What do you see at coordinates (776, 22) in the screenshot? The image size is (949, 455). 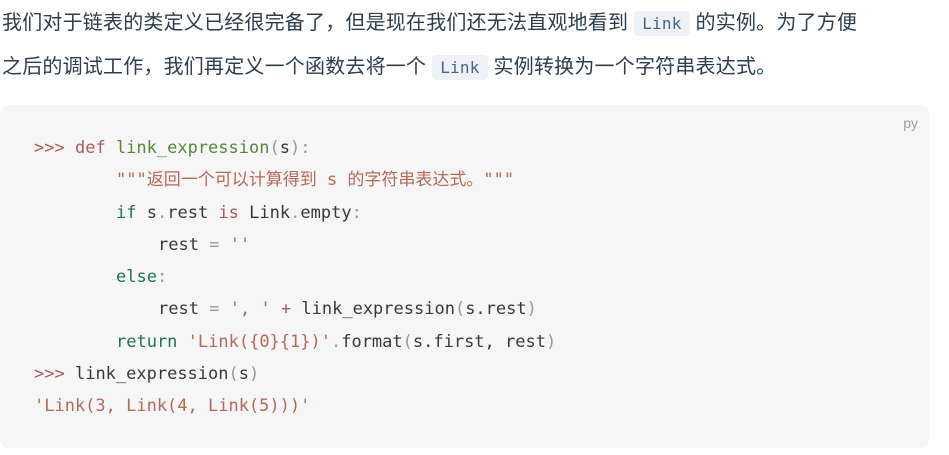 I see `paragraph-text: 的实例。为了方便` at bounding box center [776, 22].